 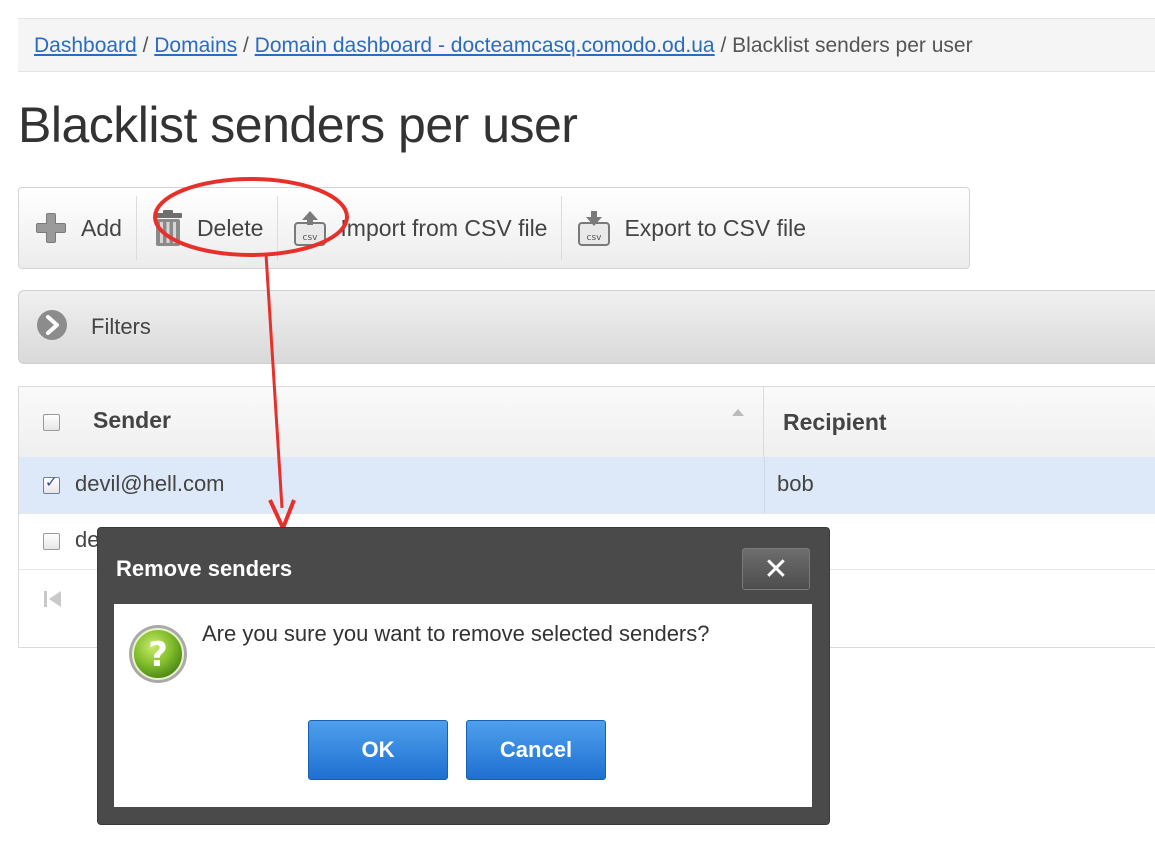 What do you see at coordinates (835, 422) in the screenshot?
I see `column-header-recipient: Recipient` at bounding box center [835, 422].